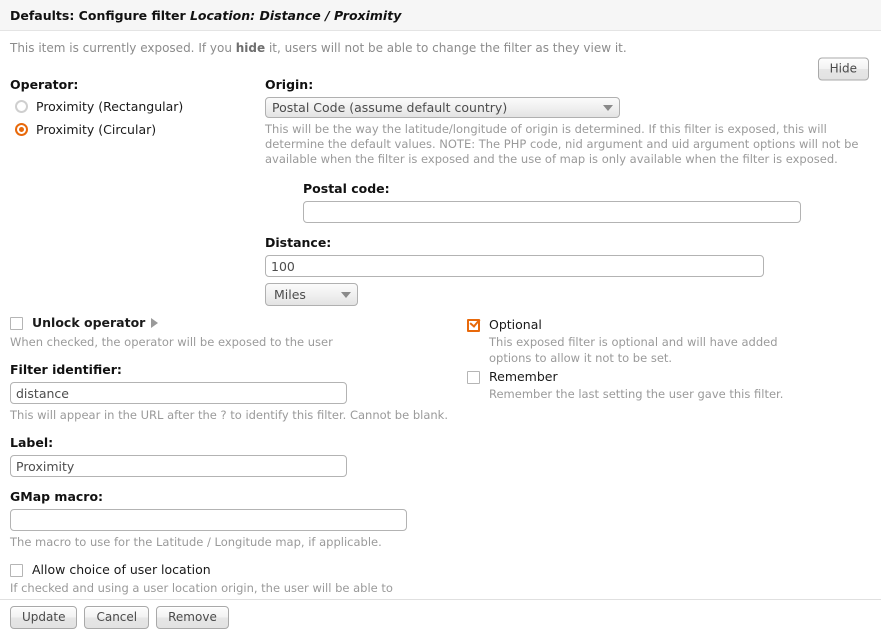 This screenshot has height=635, width=881. I want to click on operator-radio-circular: Proximity (Circular), so click(137, 129).